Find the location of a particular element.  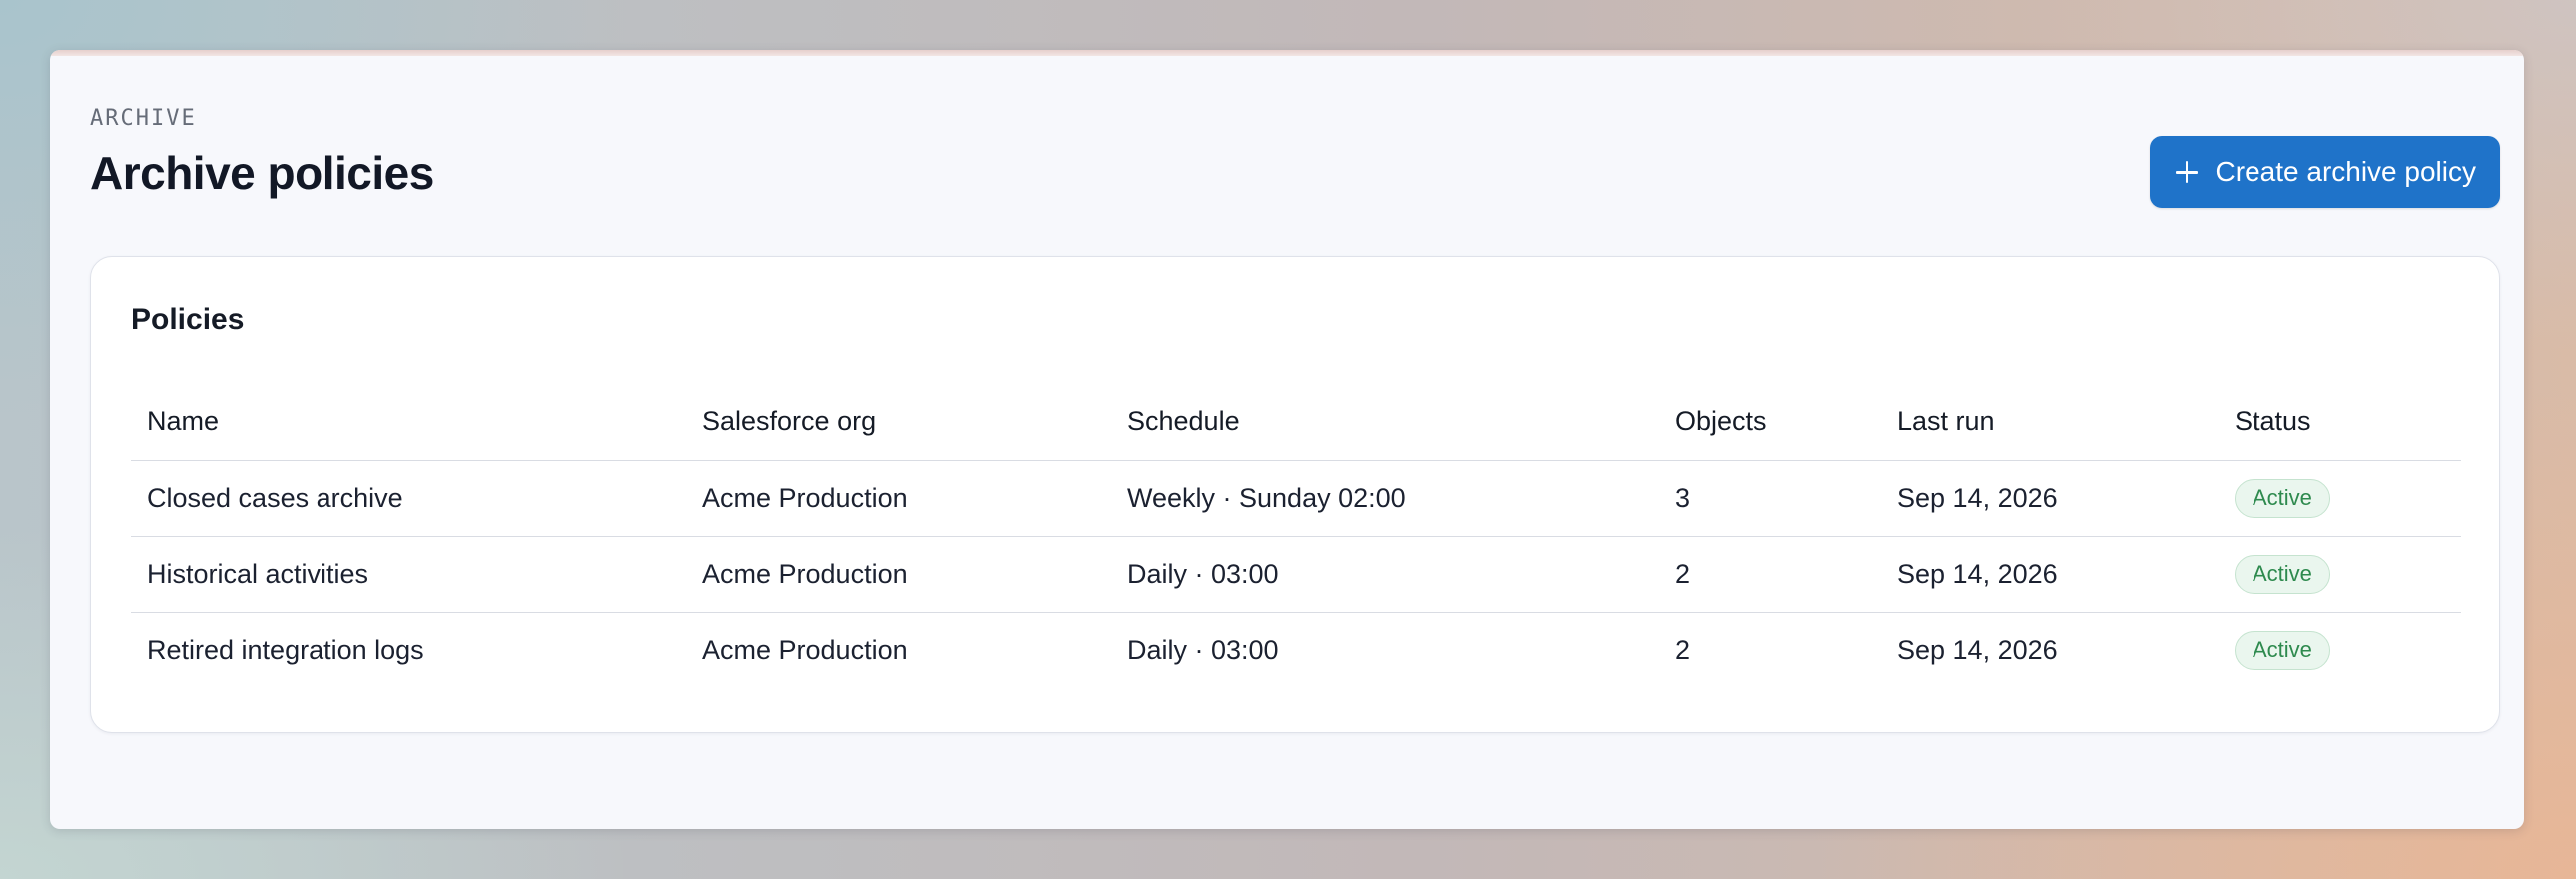

policy-name: Historical activities is located at coordinates (408, 574).